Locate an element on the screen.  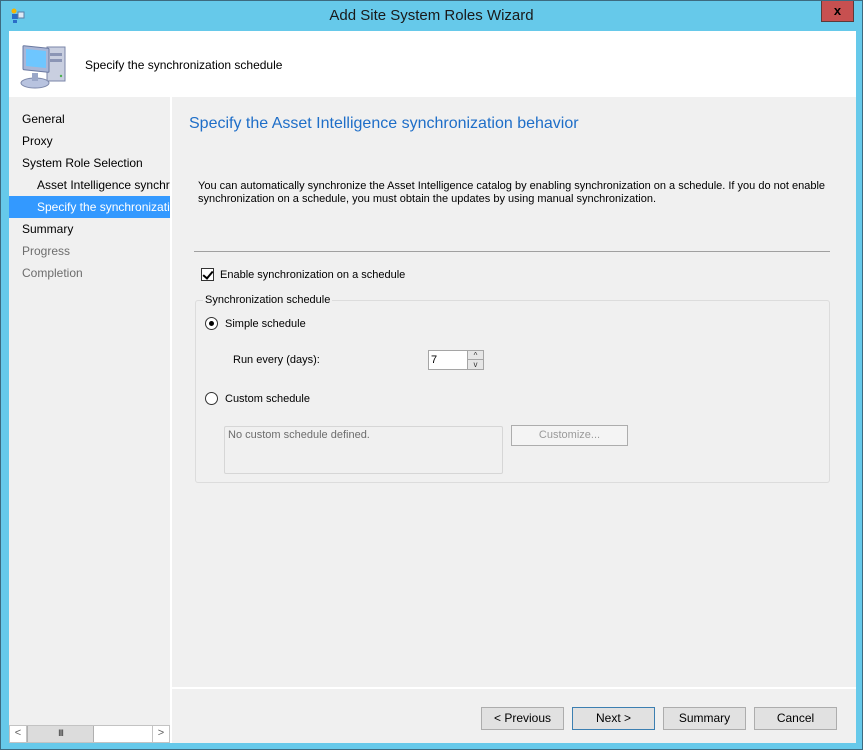
title-bar: Add Site System Roles Wizard x is located at coordinates (431, 16).